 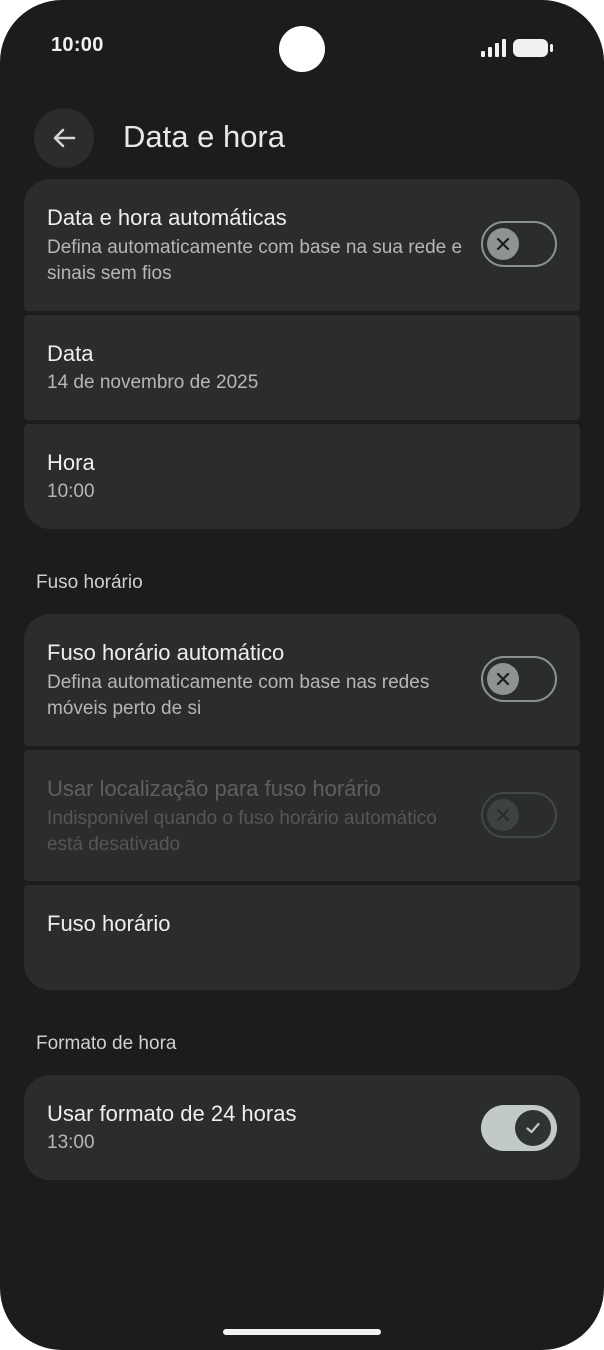 I want to click on timezone-item: Fuso horário, so click(x=302, y=937).